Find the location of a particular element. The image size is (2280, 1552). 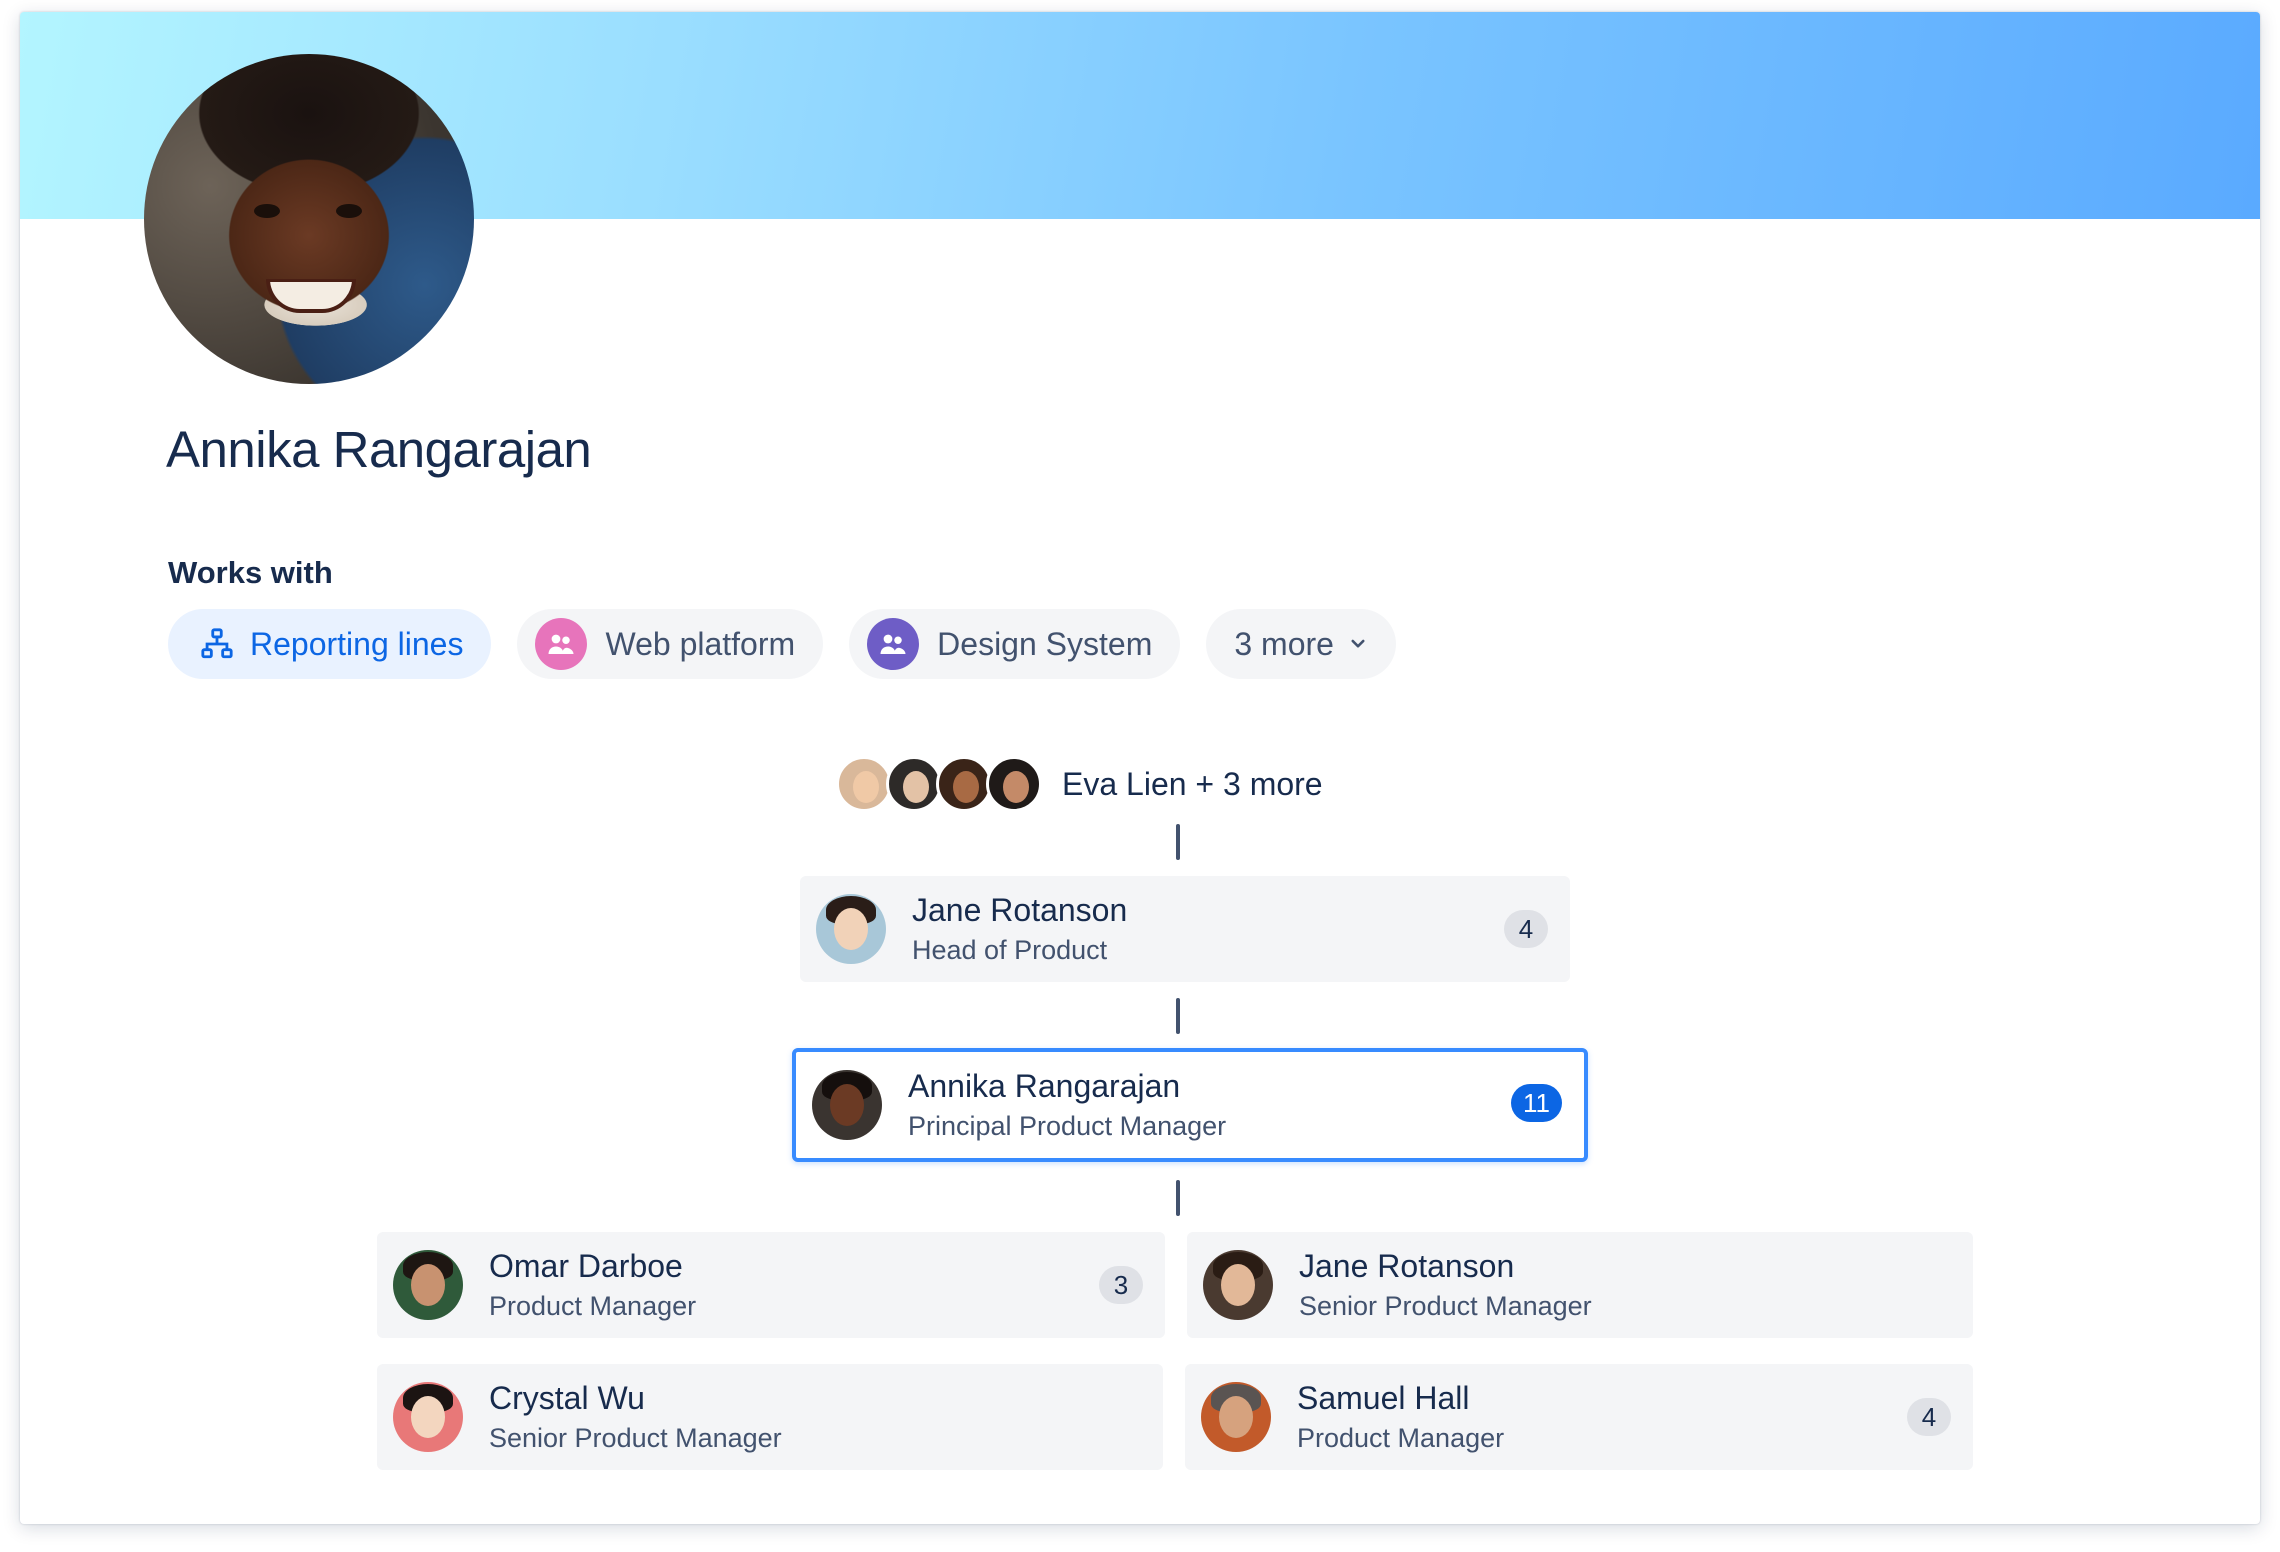

report-card: Jane Rotanson Senior Product Manager is located at coordinates (1580, 1285).